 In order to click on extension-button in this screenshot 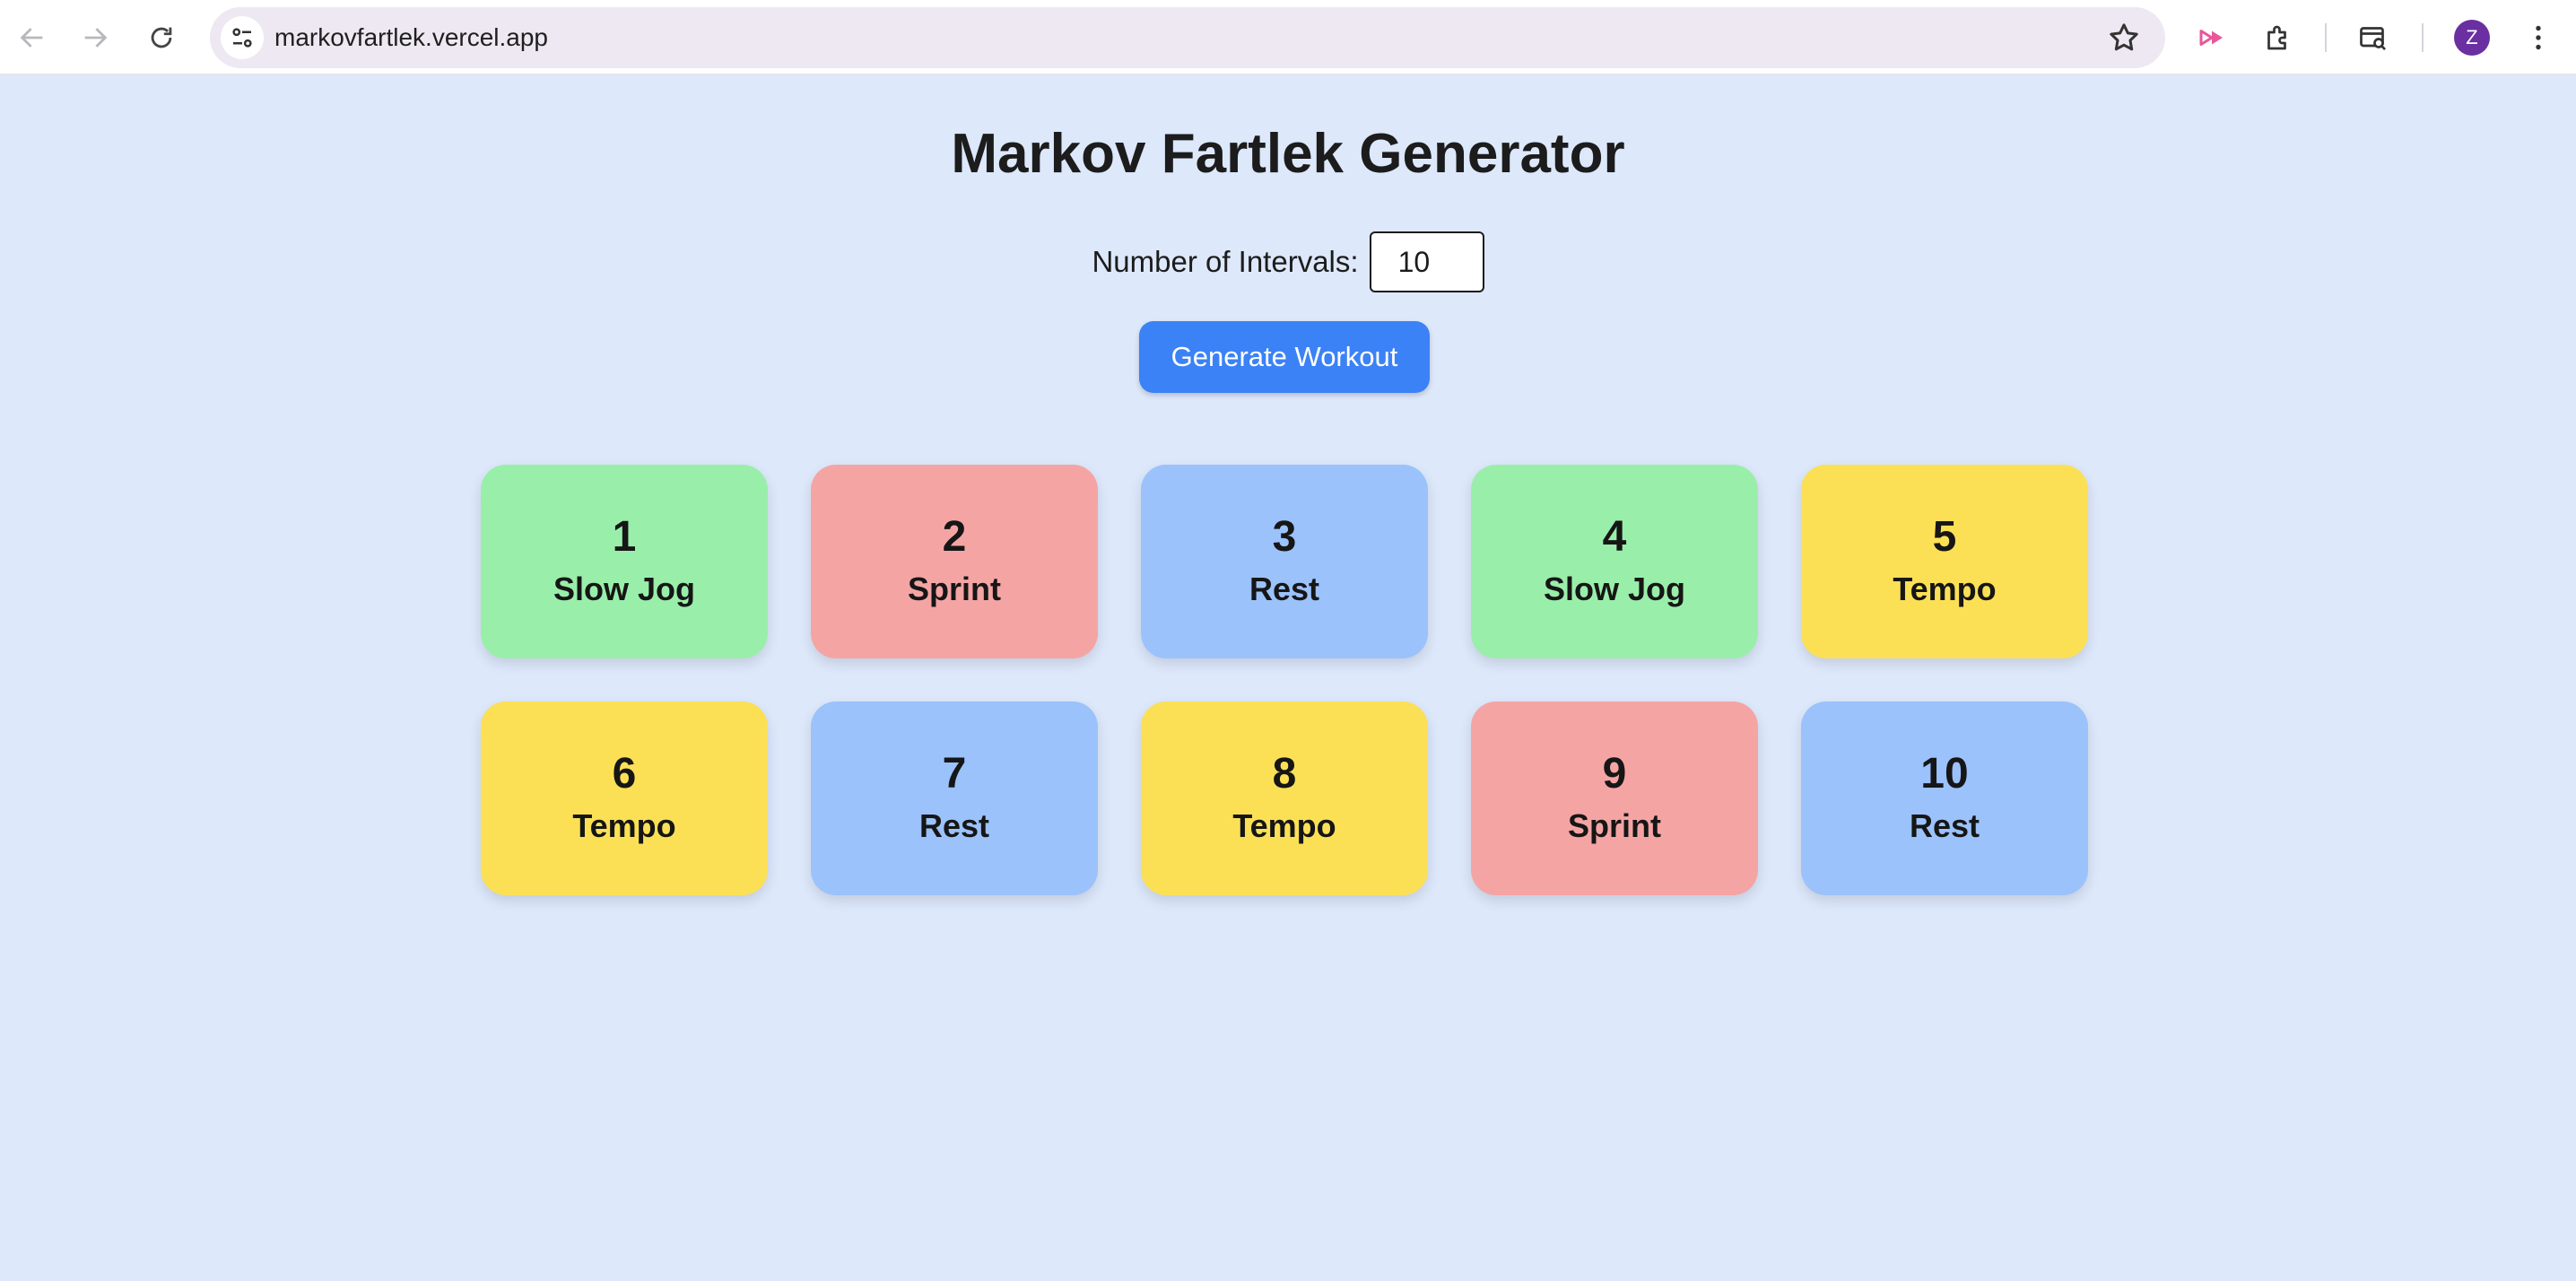, I will do `click(2211, 37)`.